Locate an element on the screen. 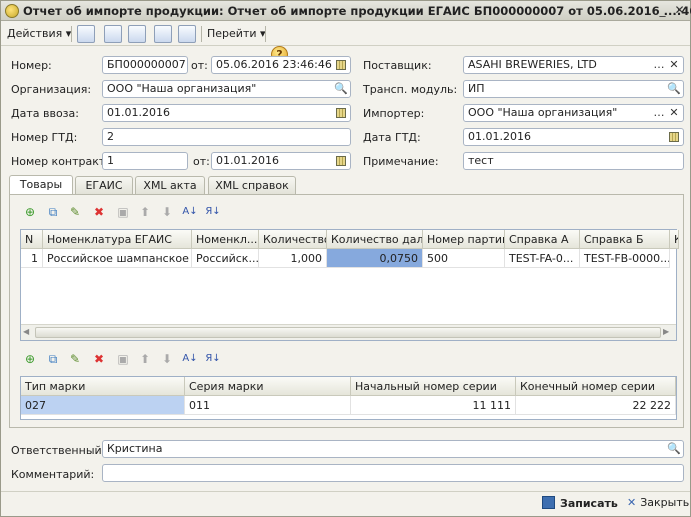 Image resolution: width=691 pixels, height=517 pixels. column-header: Справка Б is located at coordinates (625, 239).